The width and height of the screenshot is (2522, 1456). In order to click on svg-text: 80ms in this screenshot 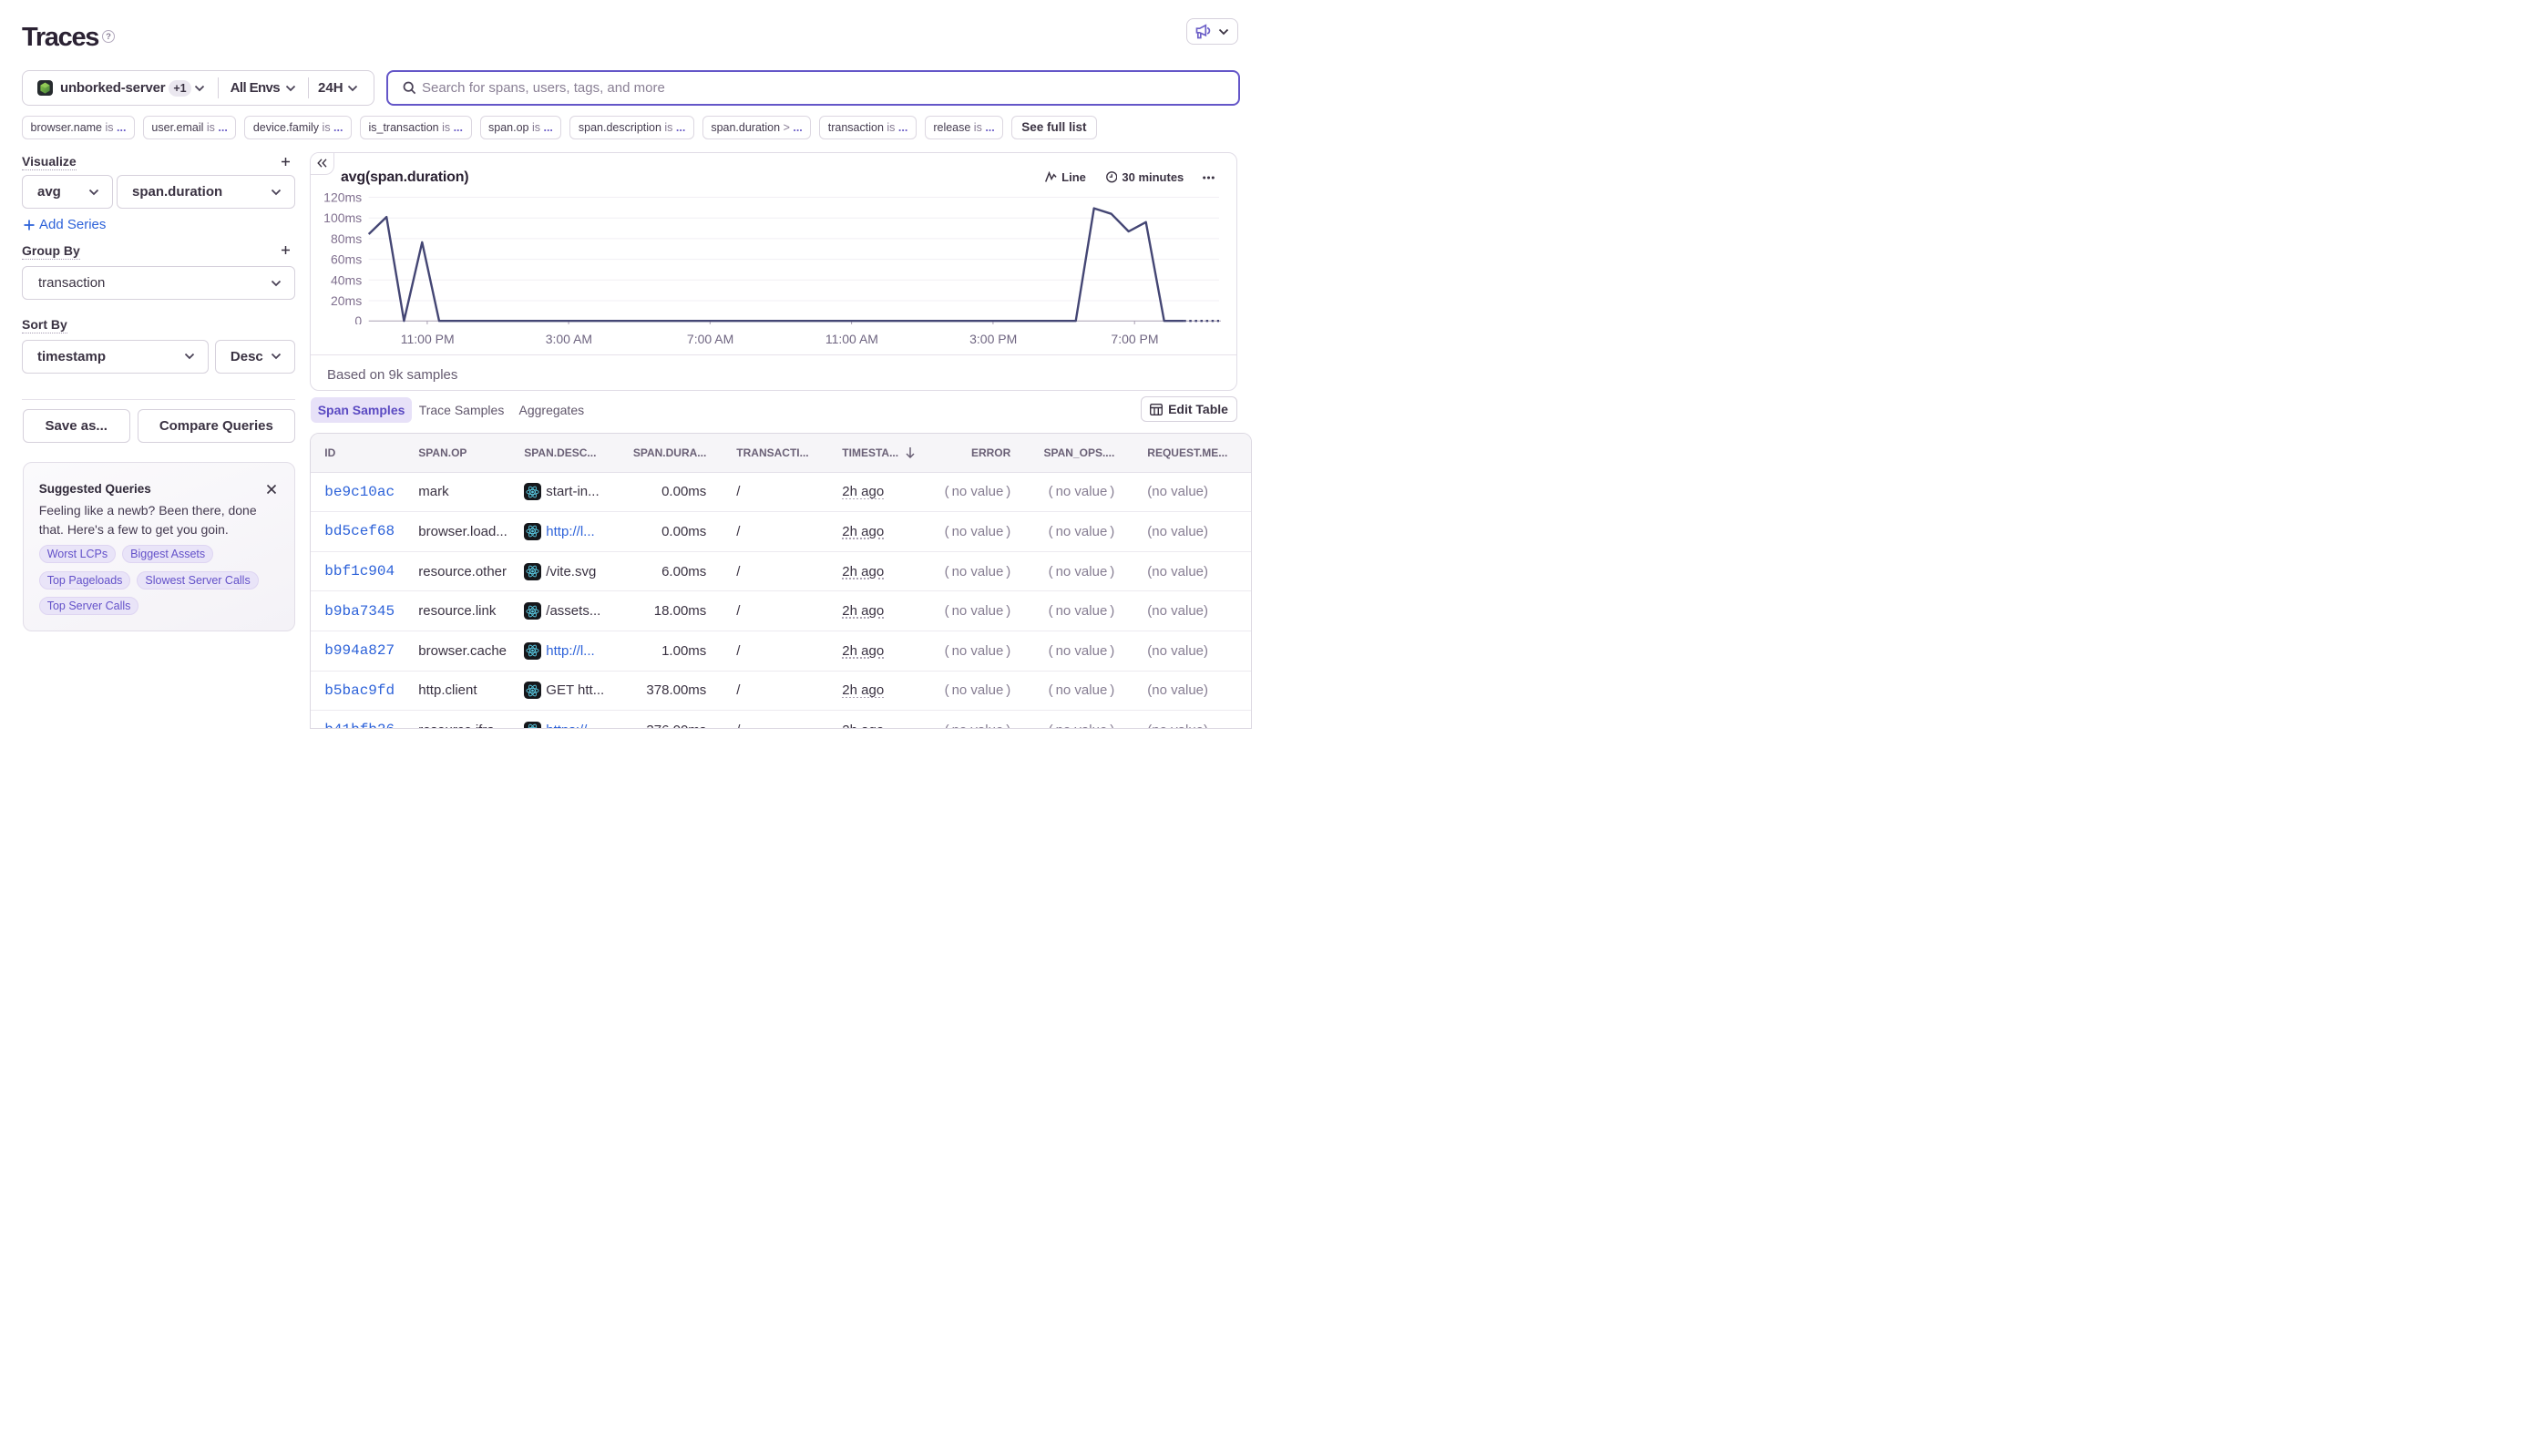, I will do `click(347, 238)`.